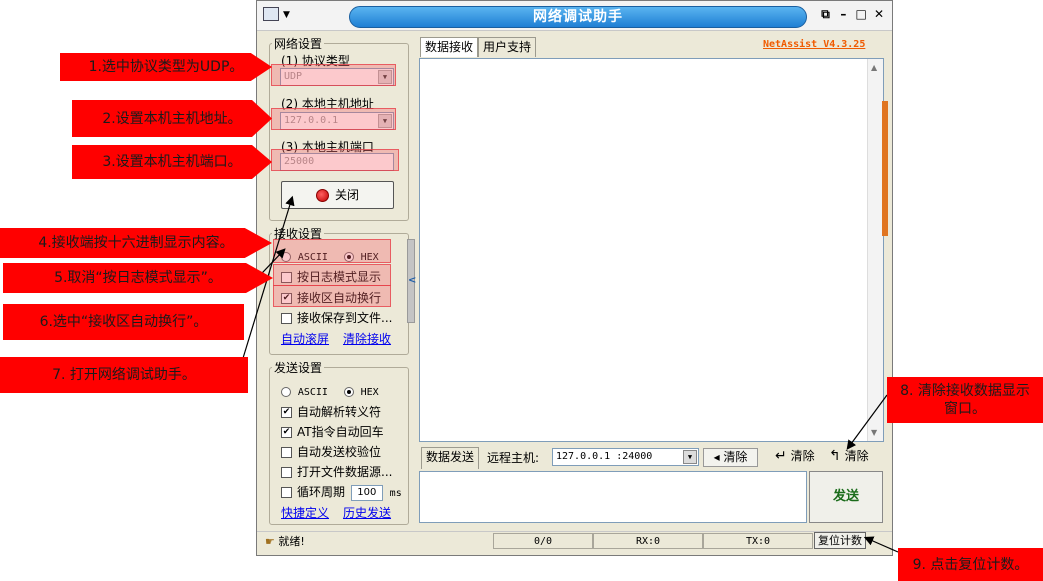 The image size is (1043, 581). What do you see at coordinates (885, 168) in the screenshot?
I see `side-accent-bar` at bounding box center [885, 168].